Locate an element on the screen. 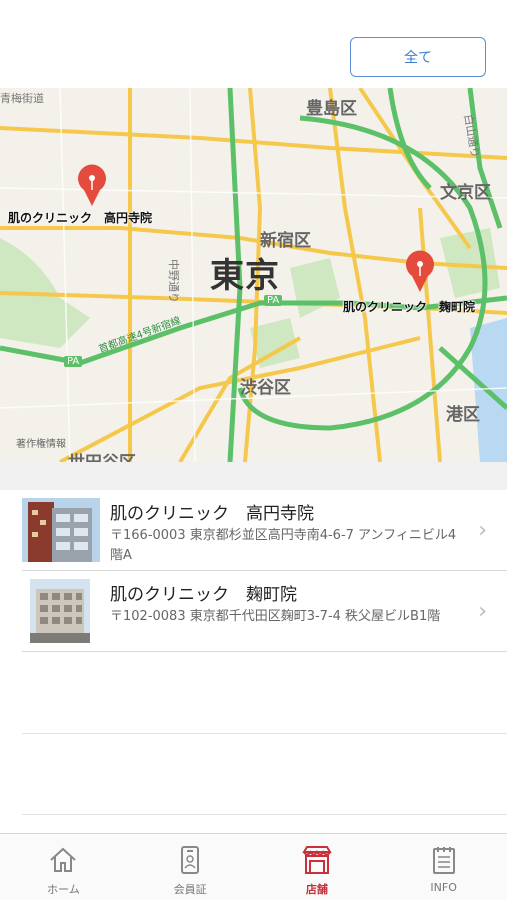  clinic-address: 〒102-0083 東京都千代田区麹町3-7-4 秩父屋ビルB1階 is located at coordinates (275, 616).